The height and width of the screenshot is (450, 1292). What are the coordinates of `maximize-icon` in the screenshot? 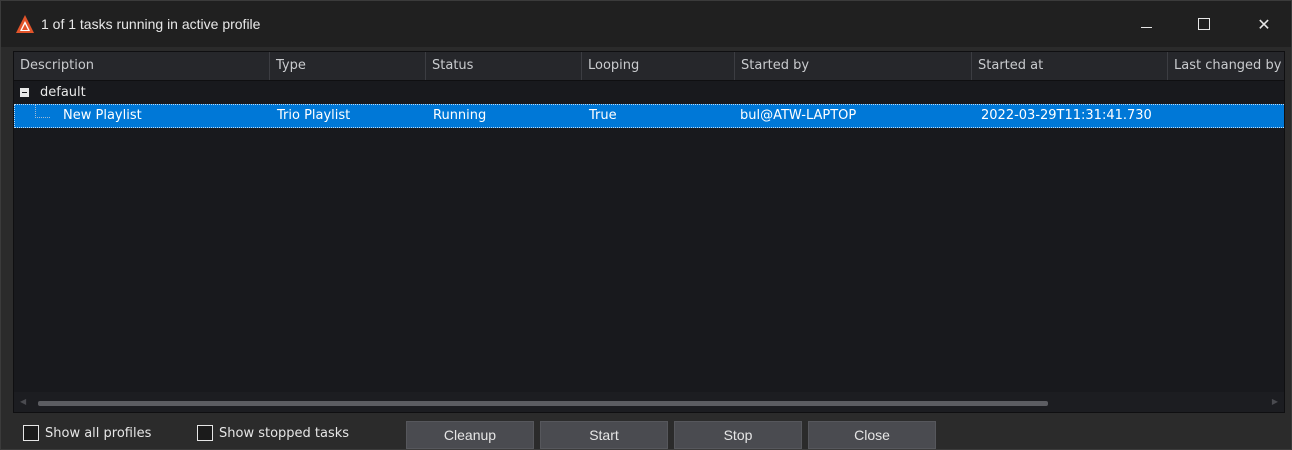 It's located at (1204, 24).